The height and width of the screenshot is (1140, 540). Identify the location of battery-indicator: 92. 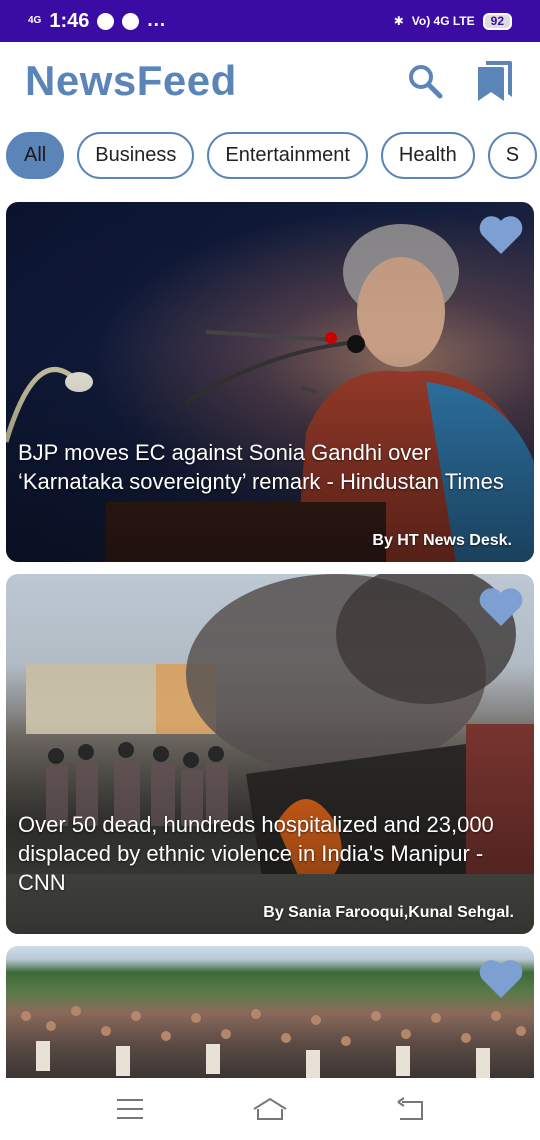
(497, 21).